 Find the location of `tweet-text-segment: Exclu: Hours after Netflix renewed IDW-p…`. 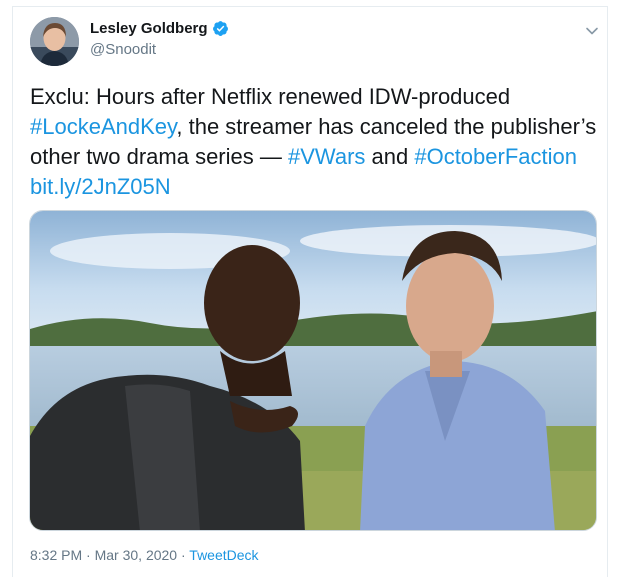

tweet-text-segment: Exclu: Hours after Netflix renewed IDW-p… is located at coordinates (270, 96).